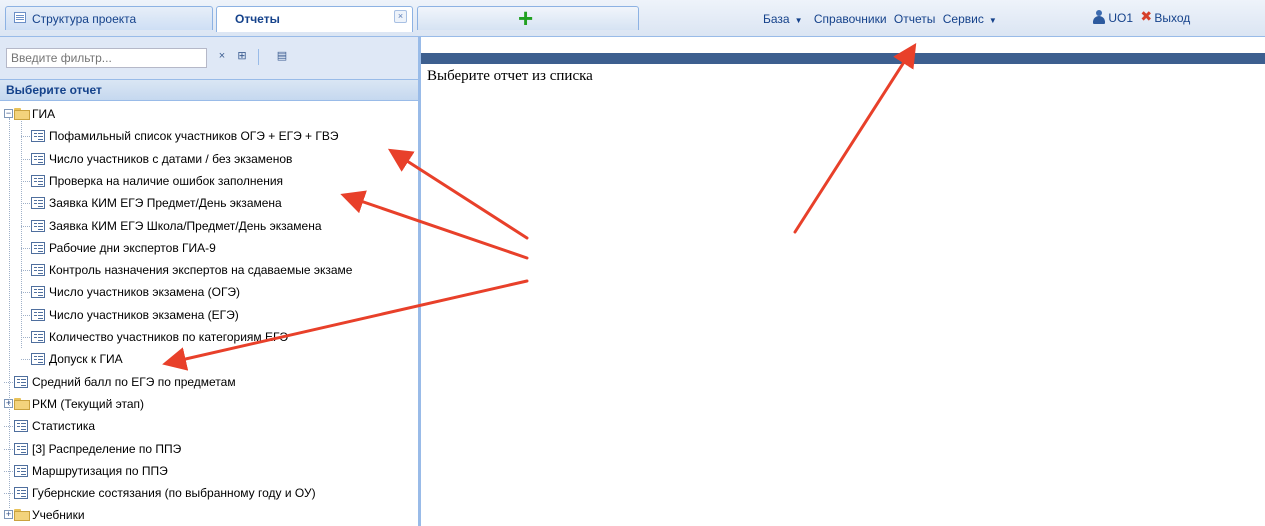  I want to click on tree-report-item: [3] Распределение по ППЭ, so click(106, 449).